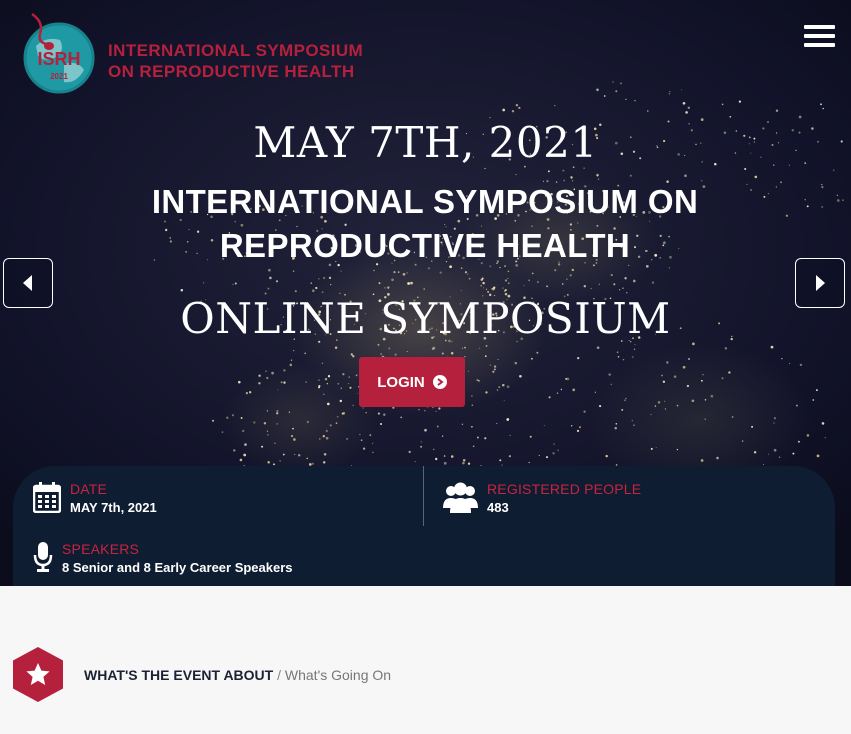  I want to click on previous-slide-button, so click(28, 283).